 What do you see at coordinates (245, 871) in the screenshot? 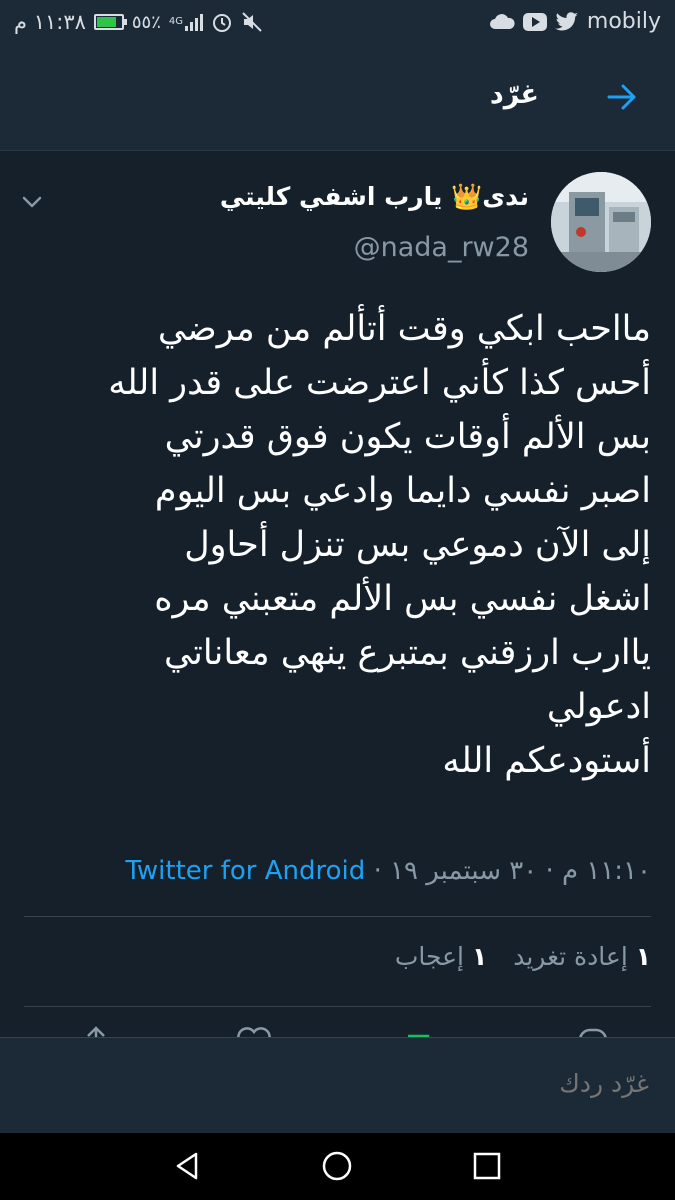
I see `tweet-source-link: Twitter for Android` at bounding box center [245, 871].